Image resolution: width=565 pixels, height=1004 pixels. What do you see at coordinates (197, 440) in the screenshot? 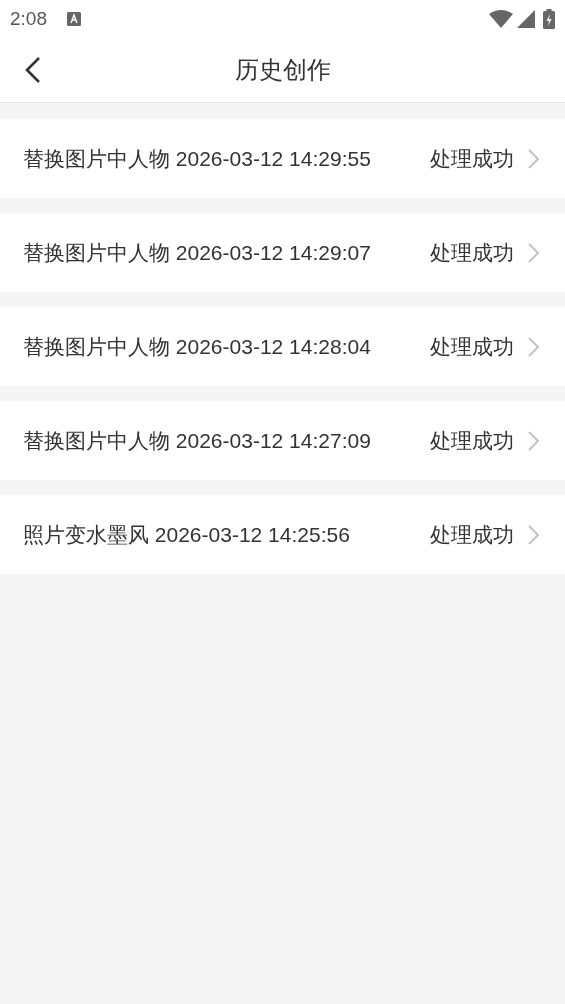
I see `item-title: 替换图片中人物 2026-03-12 14:27:09` at bounding box center [197, 440].